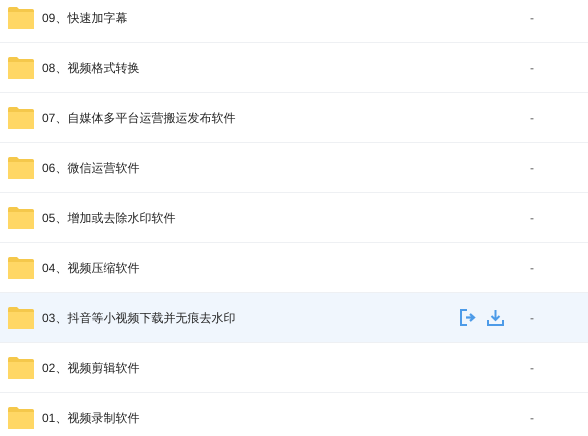 This screenshot has width=588, height=436. What do you see at coordinates (139, 118) in the screenshot?
I see `file-name: 07、自媒体多平台运营搬运发布软件` at bounding box center [139, 118].